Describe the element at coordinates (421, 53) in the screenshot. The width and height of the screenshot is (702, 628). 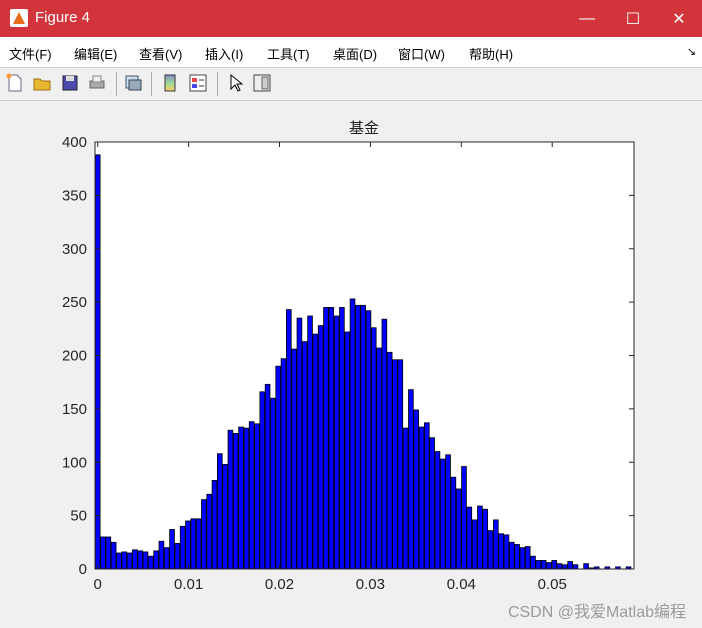
I see `menu-window: 窗口(W)` at that location.